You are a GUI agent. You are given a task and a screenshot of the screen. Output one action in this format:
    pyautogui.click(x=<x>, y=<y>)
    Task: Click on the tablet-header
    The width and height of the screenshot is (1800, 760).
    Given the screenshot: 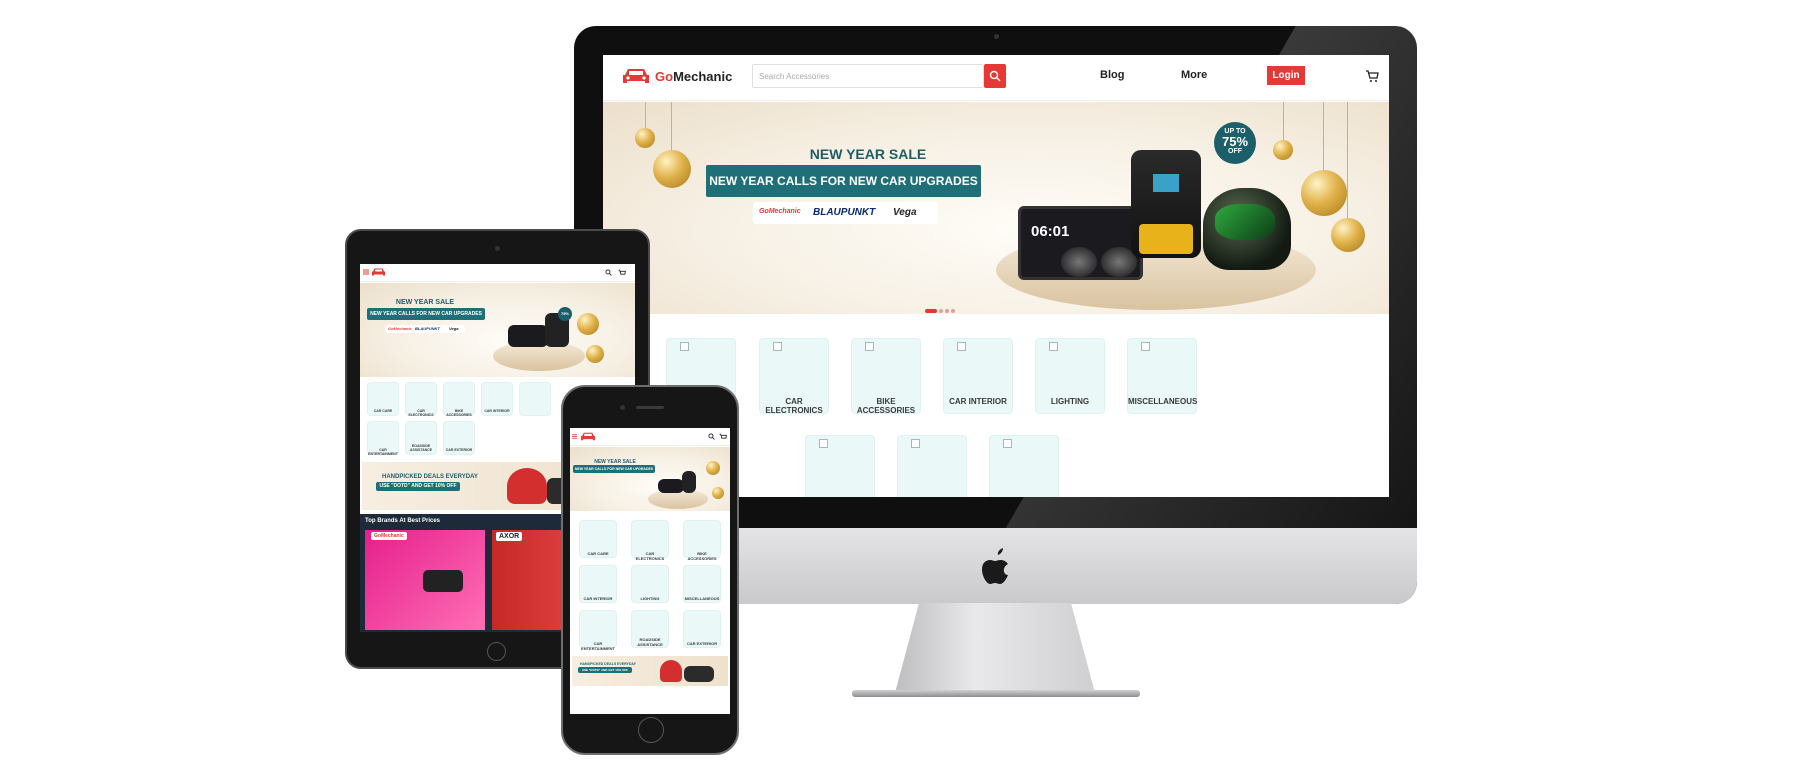 What is the action you would take?
    pyautogui.click(x=497, y=273)
    